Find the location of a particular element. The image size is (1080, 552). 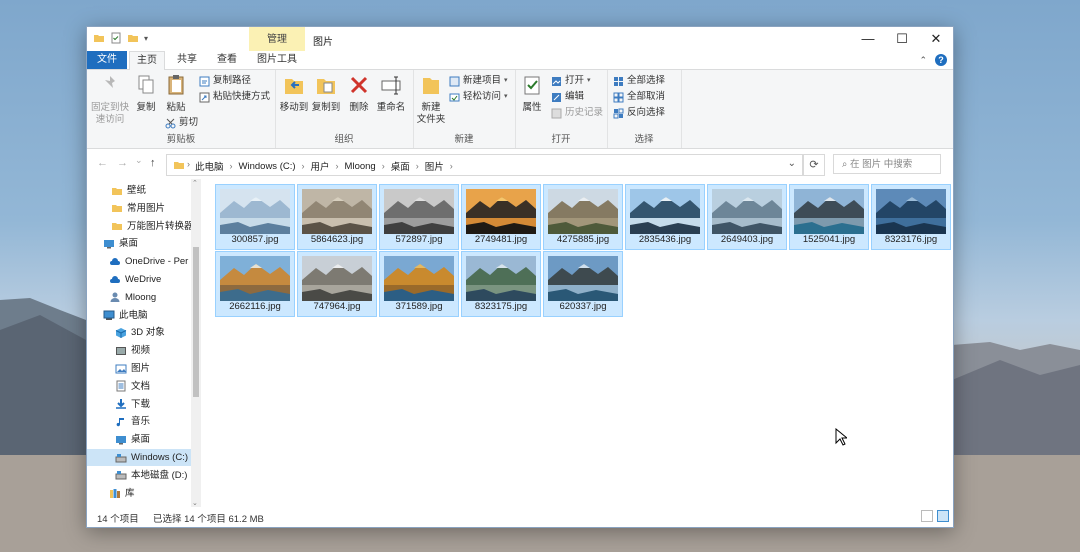

breadcrumb-item: 图片 is located at coordinates (434, 166).